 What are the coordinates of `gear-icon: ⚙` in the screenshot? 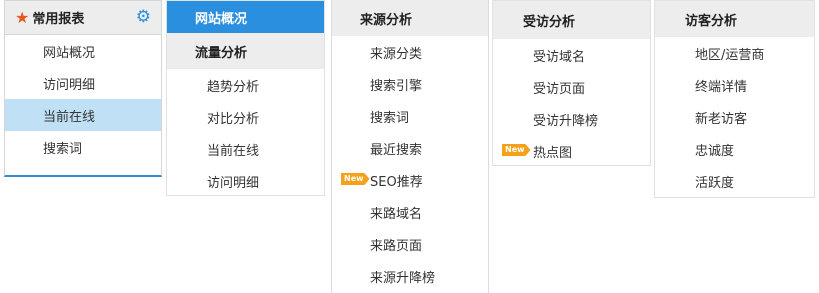 It's located at (143, 17).